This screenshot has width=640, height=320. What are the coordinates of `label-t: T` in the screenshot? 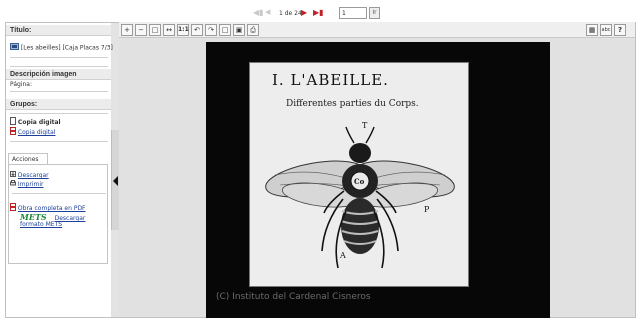 It's located at (365, 125).